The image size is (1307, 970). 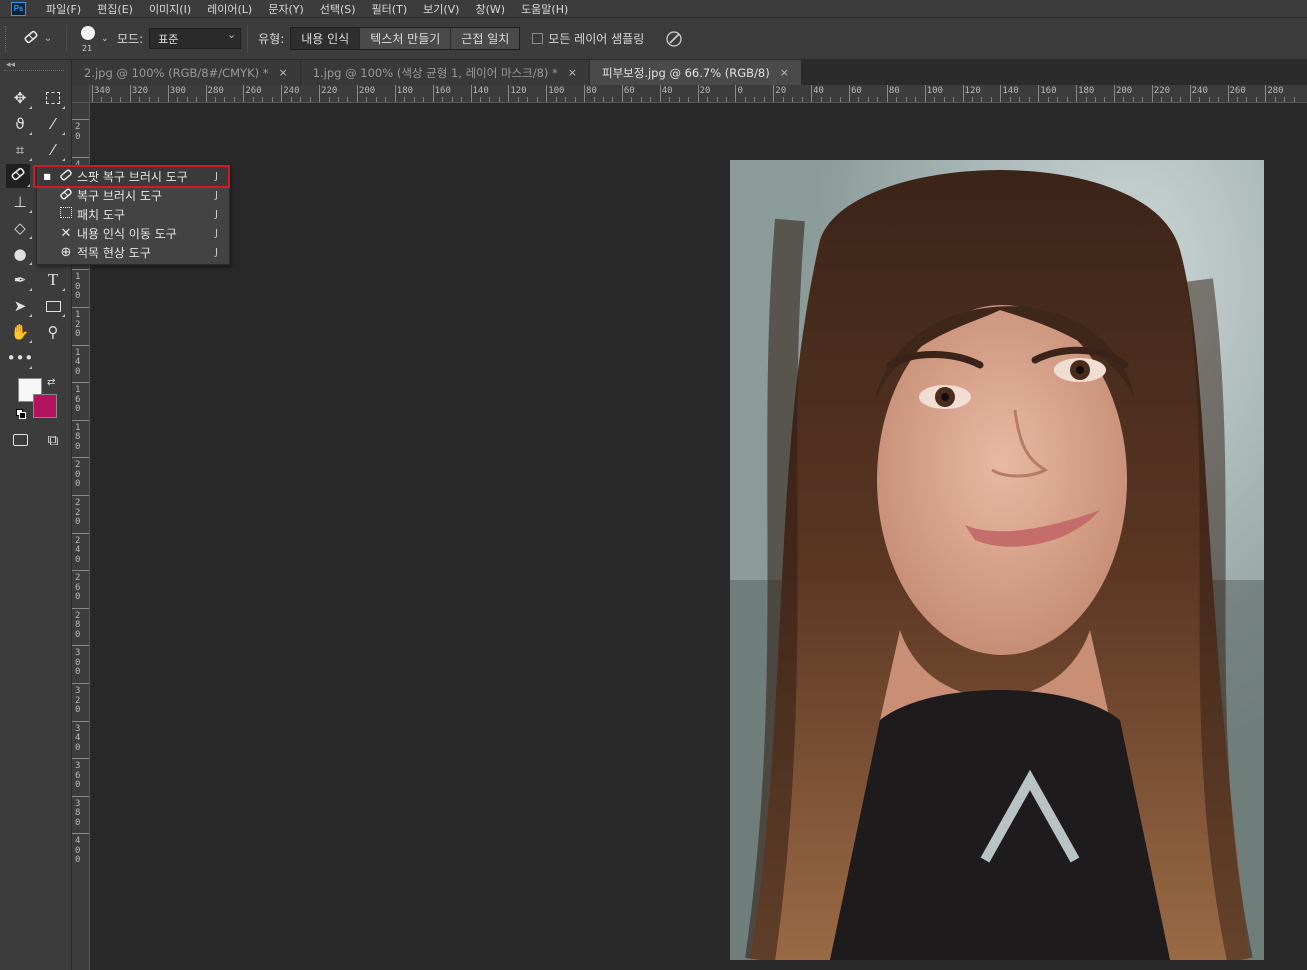 What do you see at coordinates (441, 9) in the screenshot?
I see `menu-view: 보기(V)` at bounding box center [441, 9].